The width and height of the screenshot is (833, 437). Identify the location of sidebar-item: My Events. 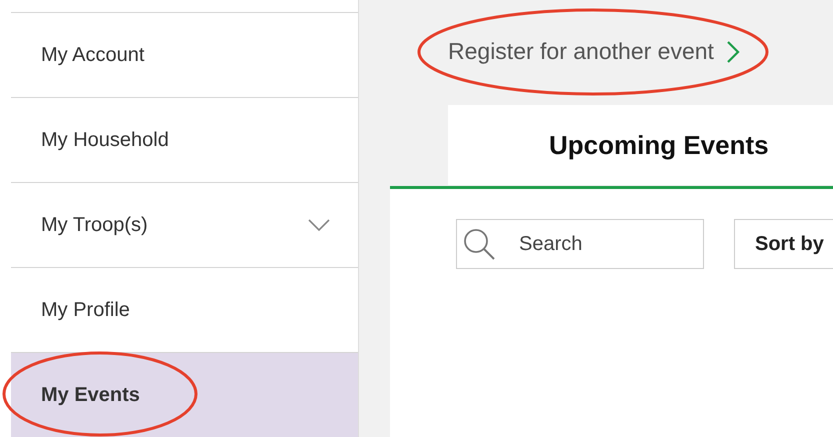
(184, 394).